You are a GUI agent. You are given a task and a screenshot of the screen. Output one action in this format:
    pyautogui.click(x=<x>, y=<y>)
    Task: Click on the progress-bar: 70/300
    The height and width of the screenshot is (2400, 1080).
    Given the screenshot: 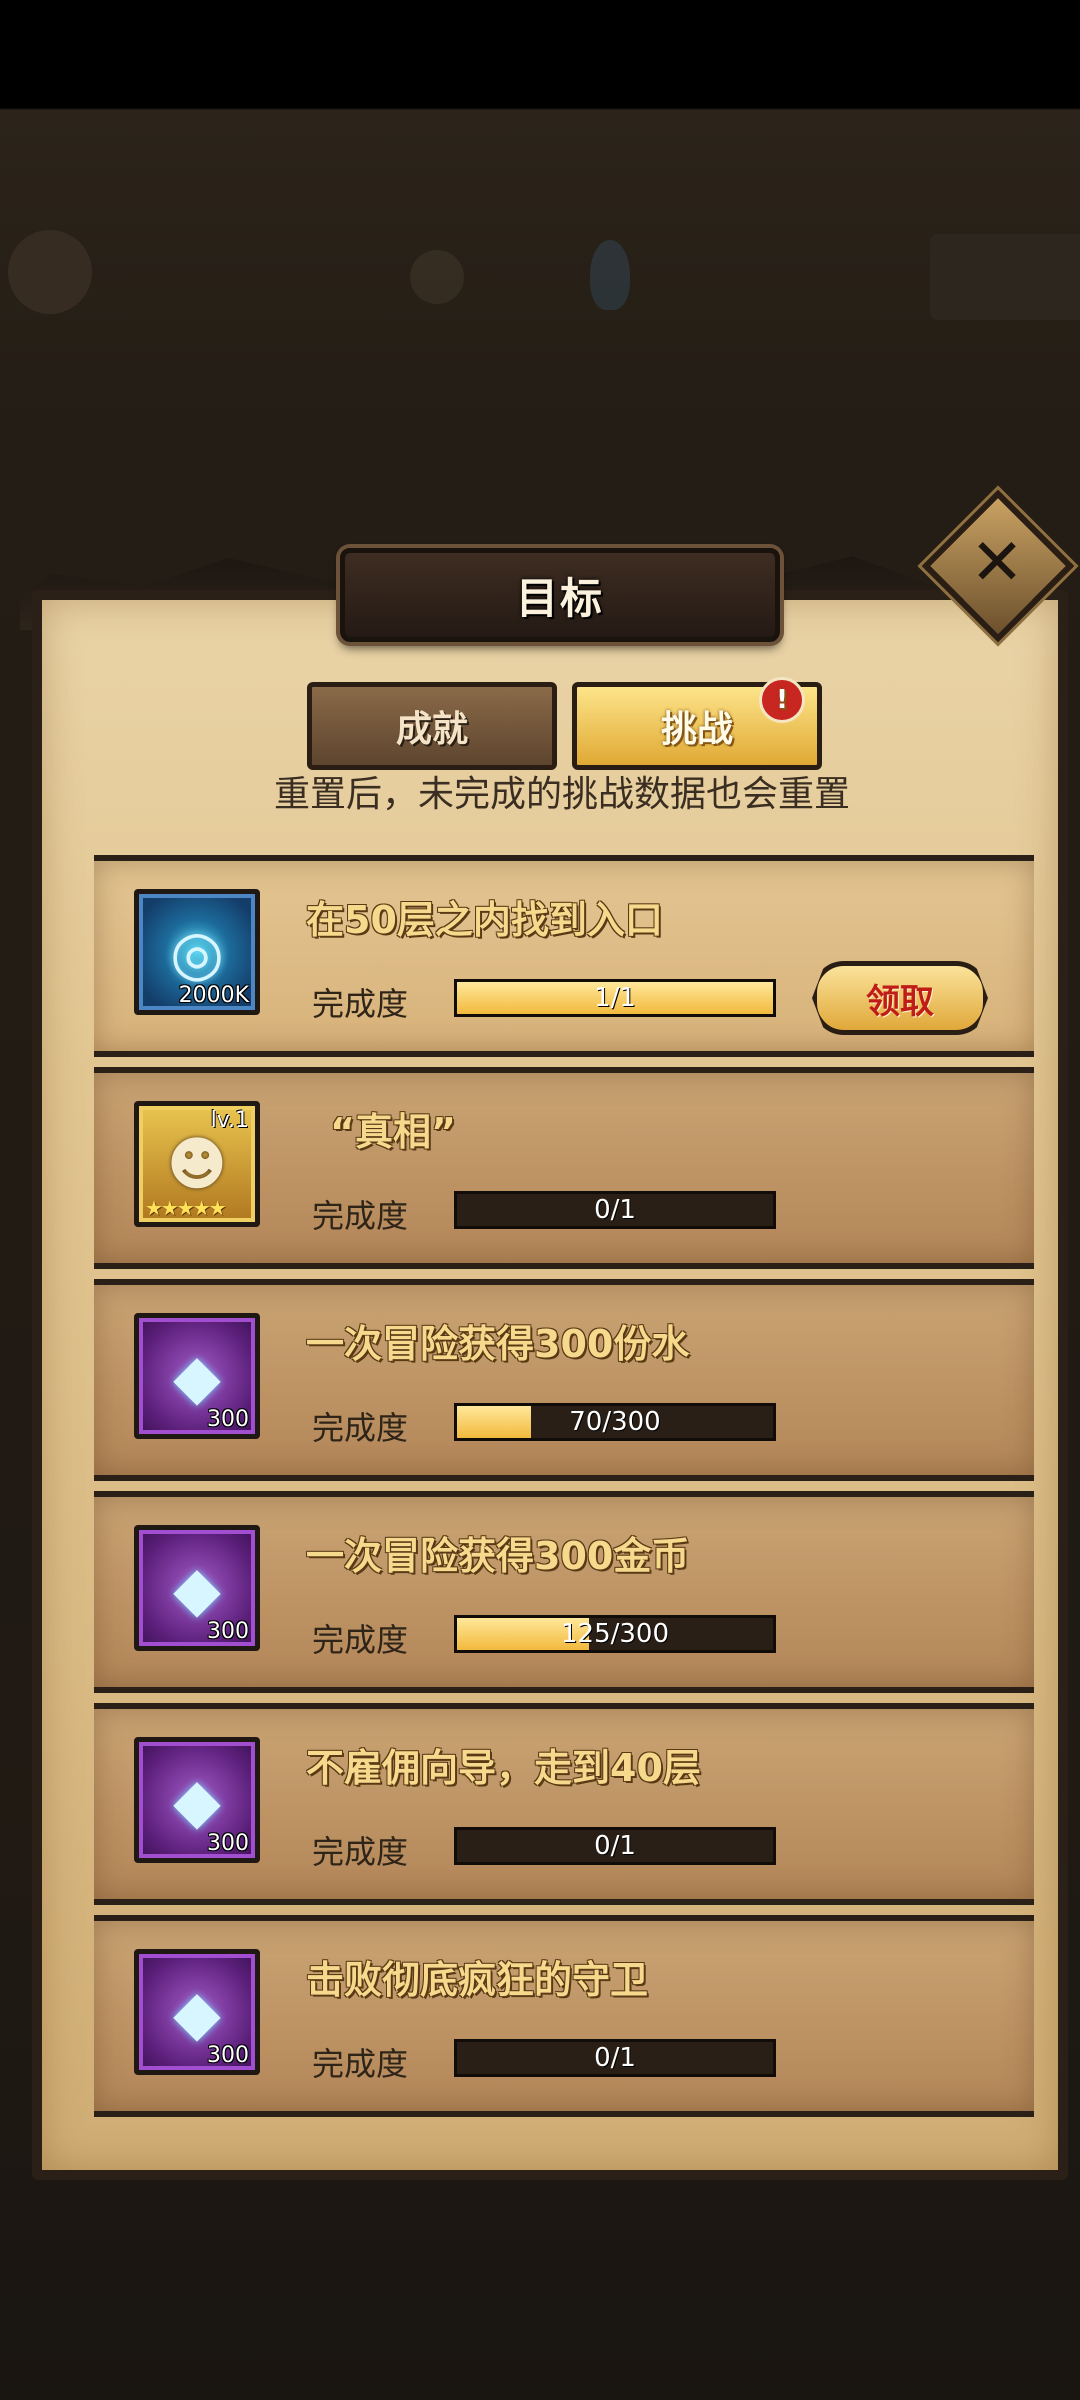 What is the action you would take?
    pyautogui.click(x=615, y=1422)
    